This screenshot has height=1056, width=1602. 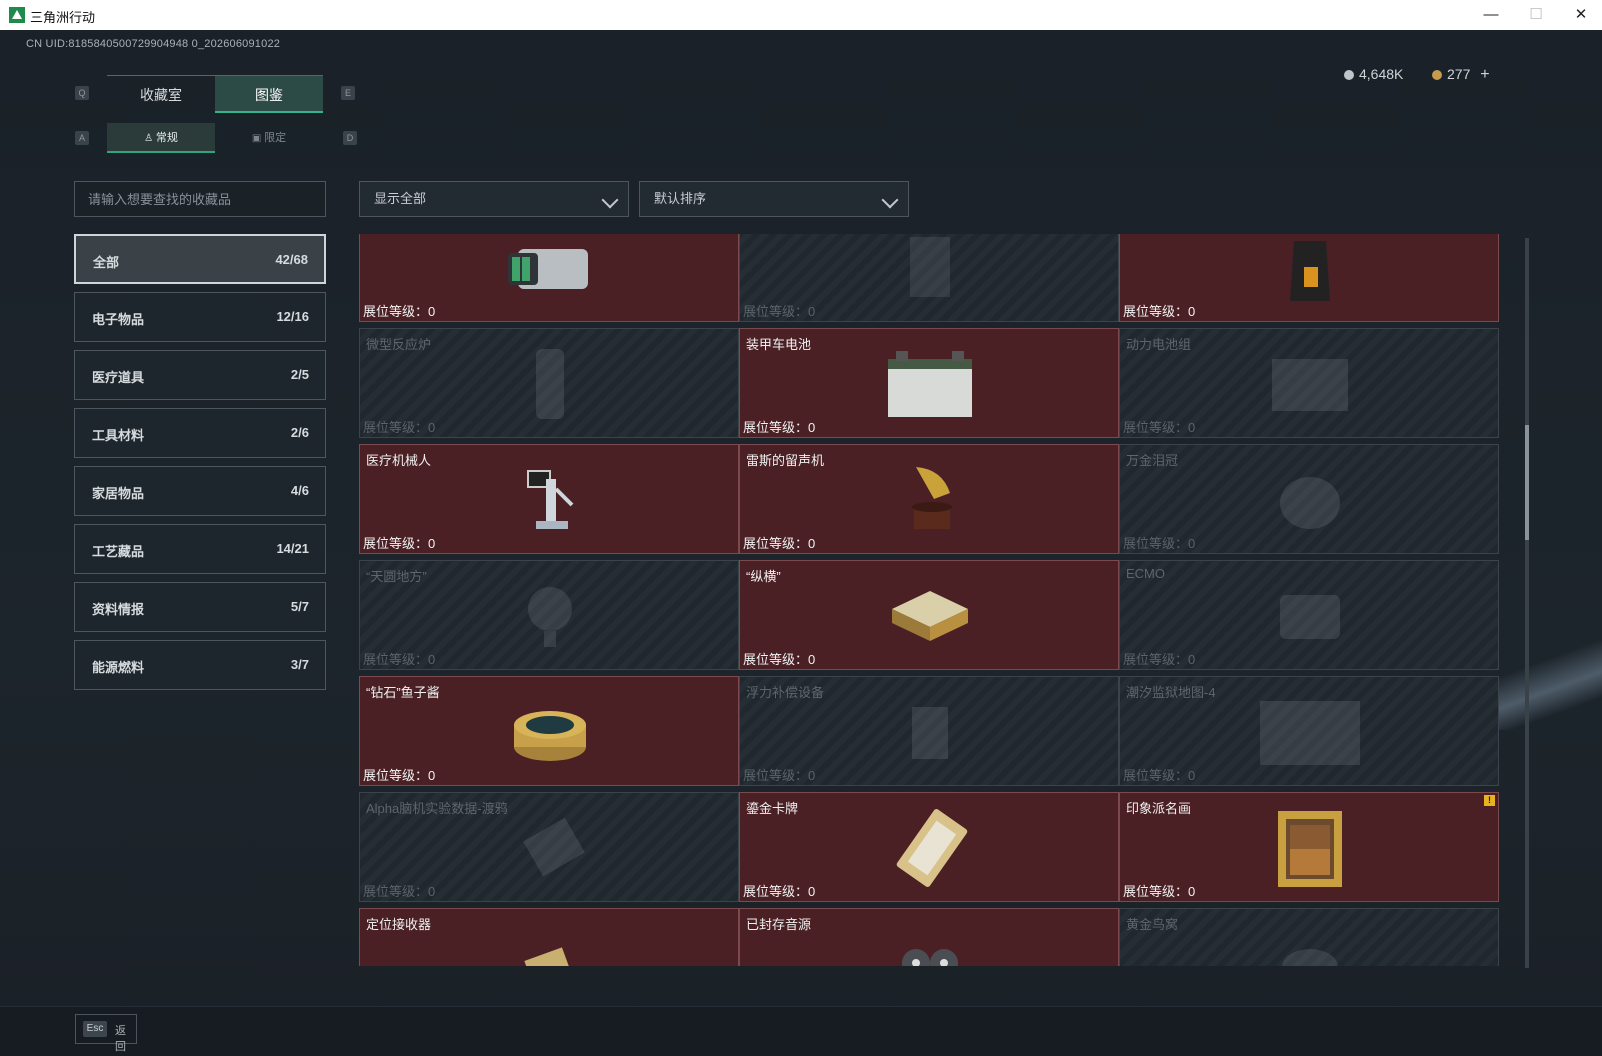 I want to click on category-count: 3/7, so click(x=299, y=664).